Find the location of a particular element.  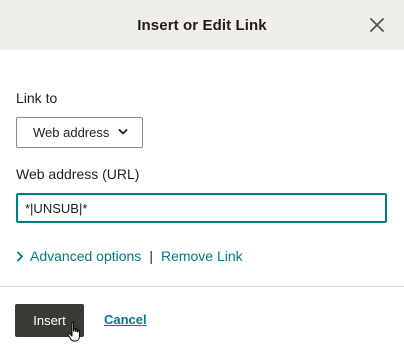

options-row: Advanced options | Remove Link is located at coordinates (129, 256).